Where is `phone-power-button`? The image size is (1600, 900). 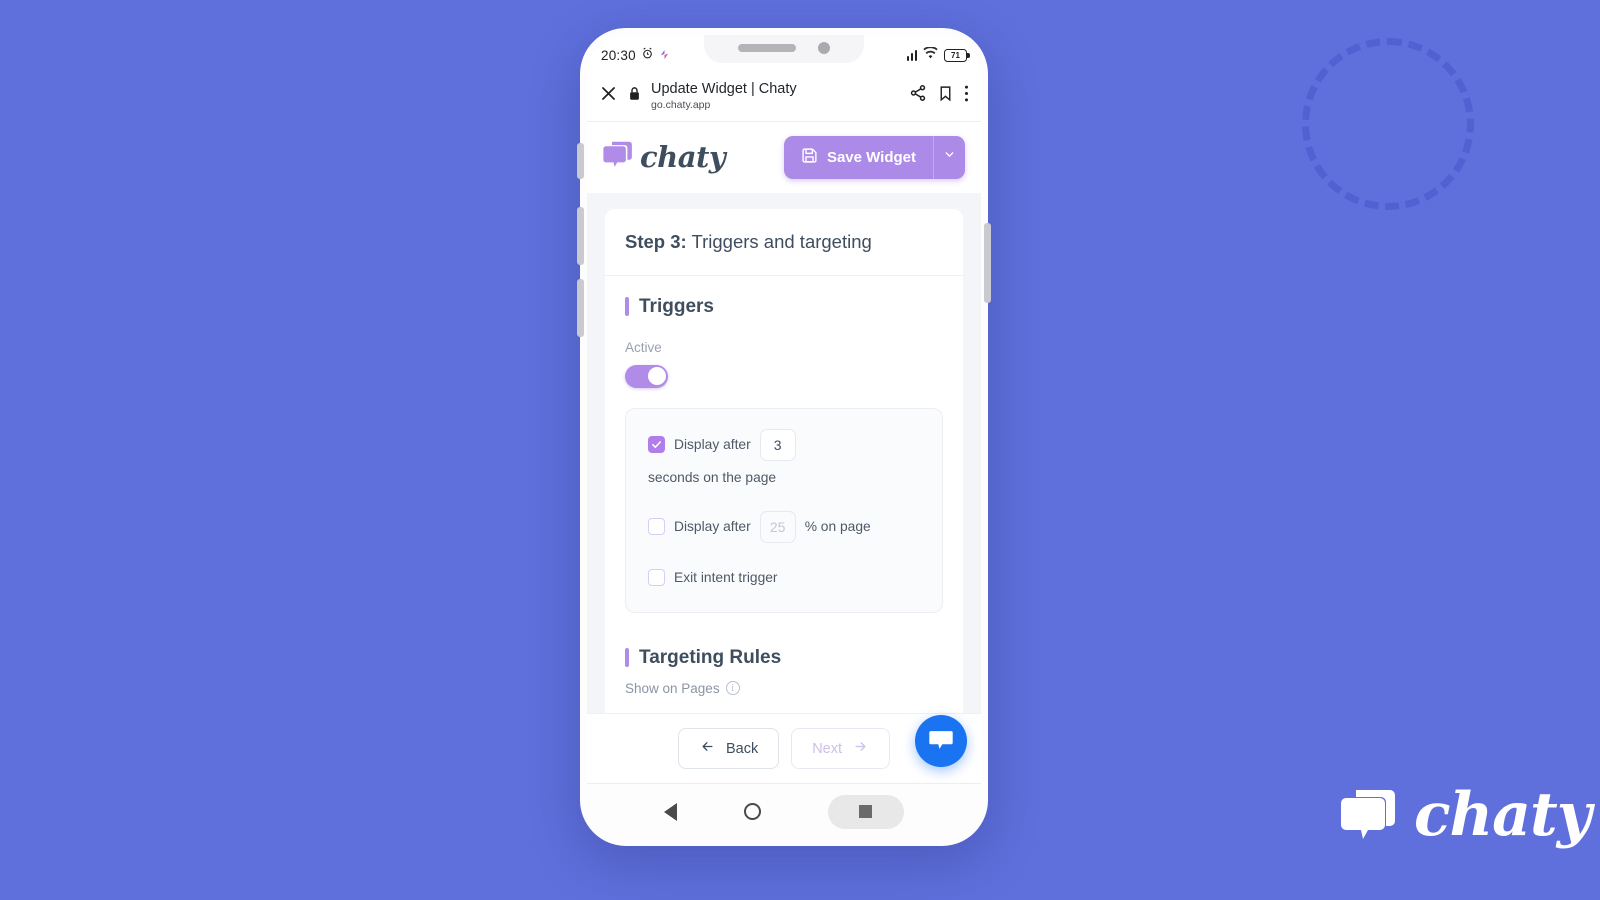 phone-power-button is located at coordinates (987, 263).